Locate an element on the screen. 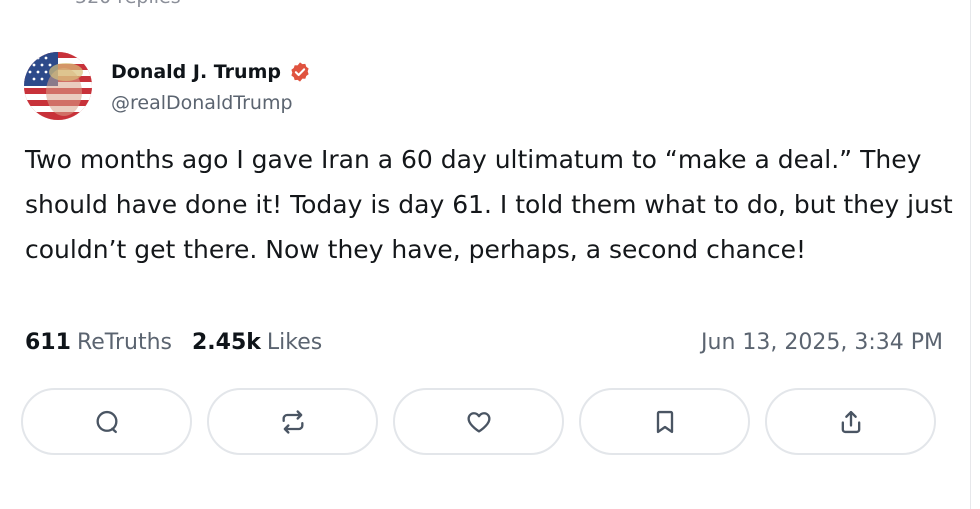  post-actions is located at coordinates (478, 421).